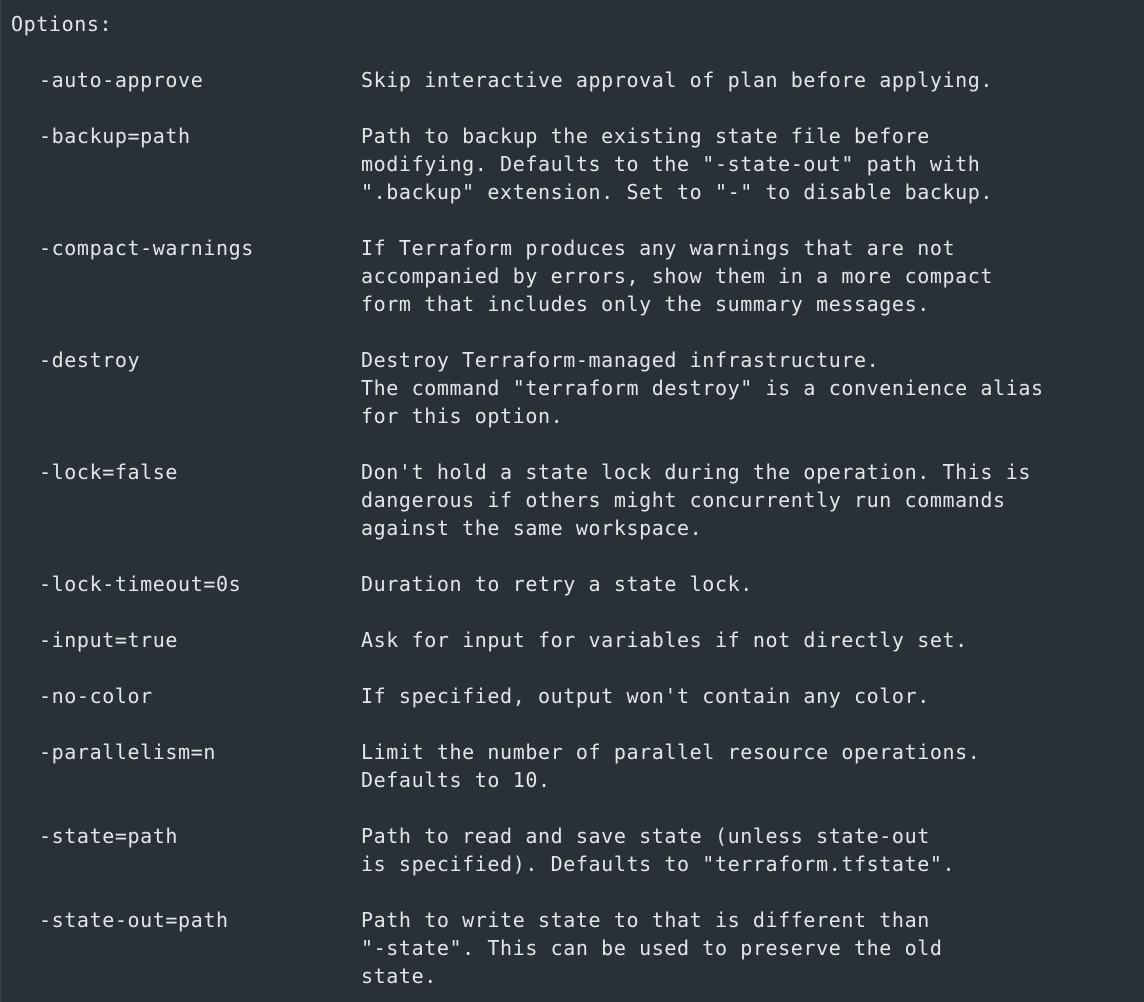  Describe the element at coordinates (532, 528) in the screenshot. I see `option-description-line: against the same workspace.` at that location.